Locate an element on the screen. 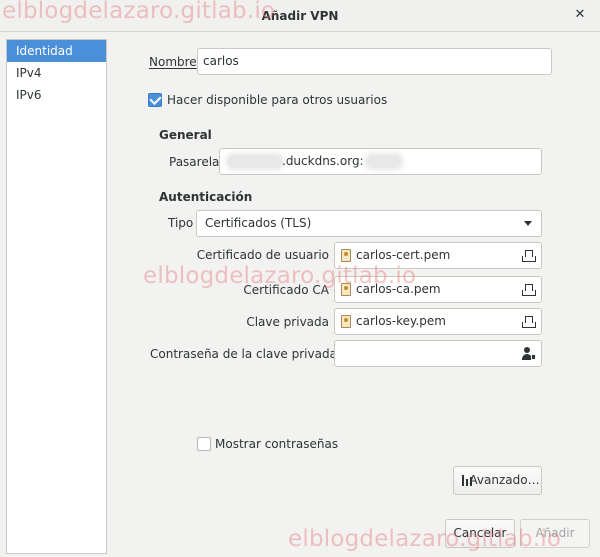 The width and height of the screenshot is (600, 557). key-password-input is located at coordinates (438, 353).